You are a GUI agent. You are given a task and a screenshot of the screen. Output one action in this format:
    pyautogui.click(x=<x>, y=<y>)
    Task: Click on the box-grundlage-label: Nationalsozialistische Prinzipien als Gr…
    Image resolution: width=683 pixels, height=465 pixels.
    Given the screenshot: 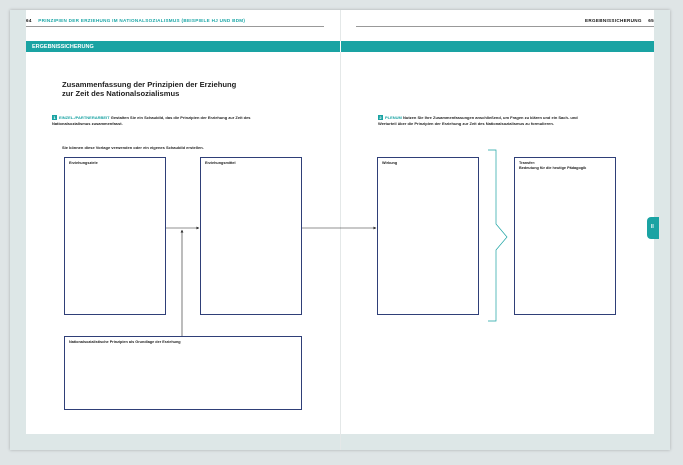 What is the action you would take?
    pyautogui.click(x=125, y=342)
    